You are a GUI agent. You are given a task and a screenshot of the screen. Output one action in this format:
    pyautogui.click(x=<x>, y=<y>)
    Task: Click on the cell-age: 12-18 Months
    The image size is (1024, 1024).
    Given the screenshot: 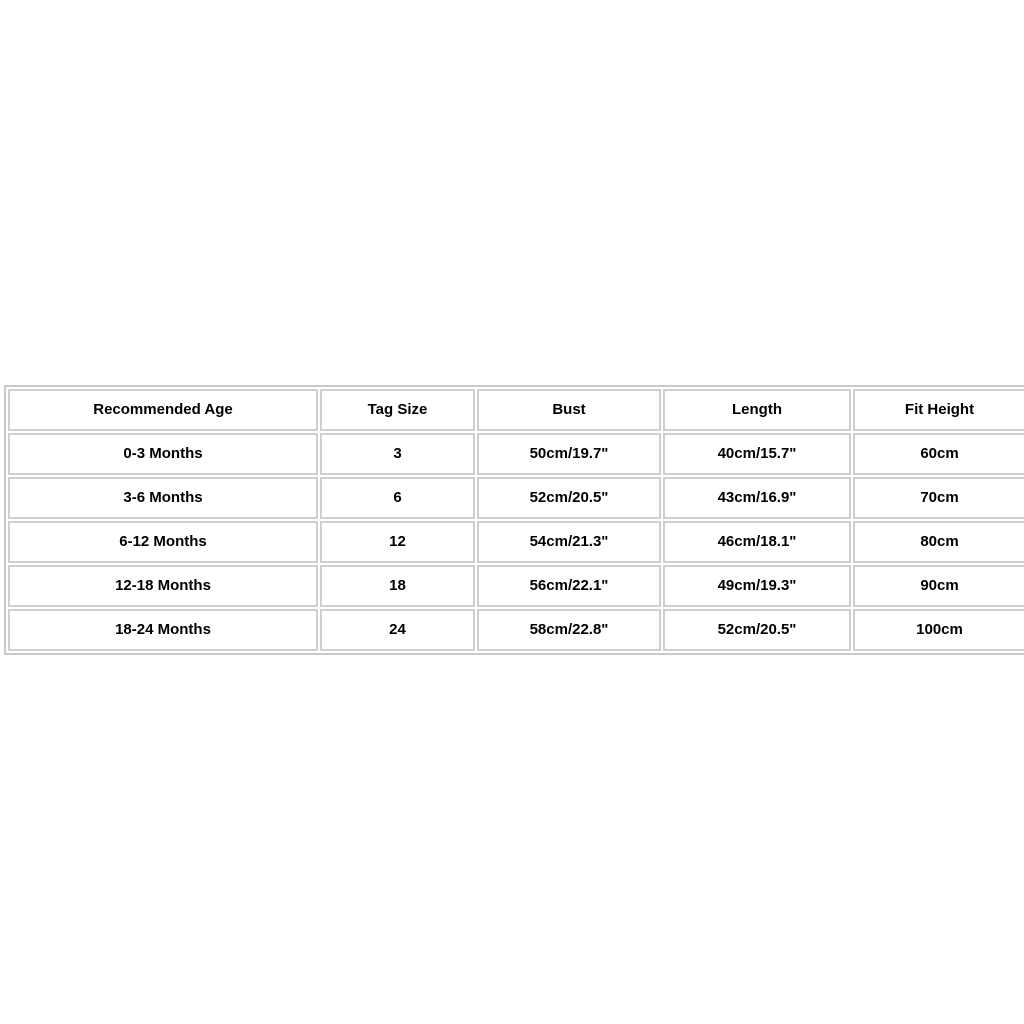 What is the action you would take?
    pyautogui.click(x=163, y=586)
    